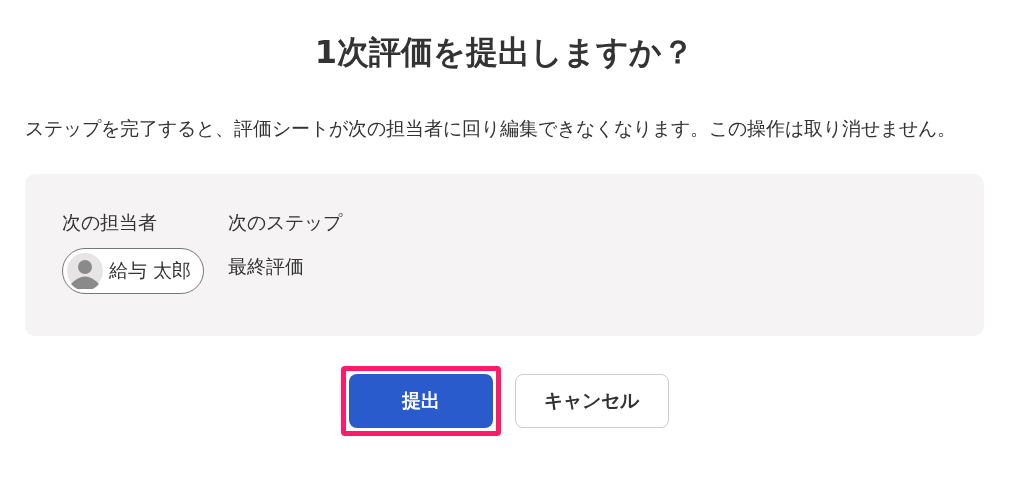  I want to click on step-value: 最終評価, so click(266, 266).